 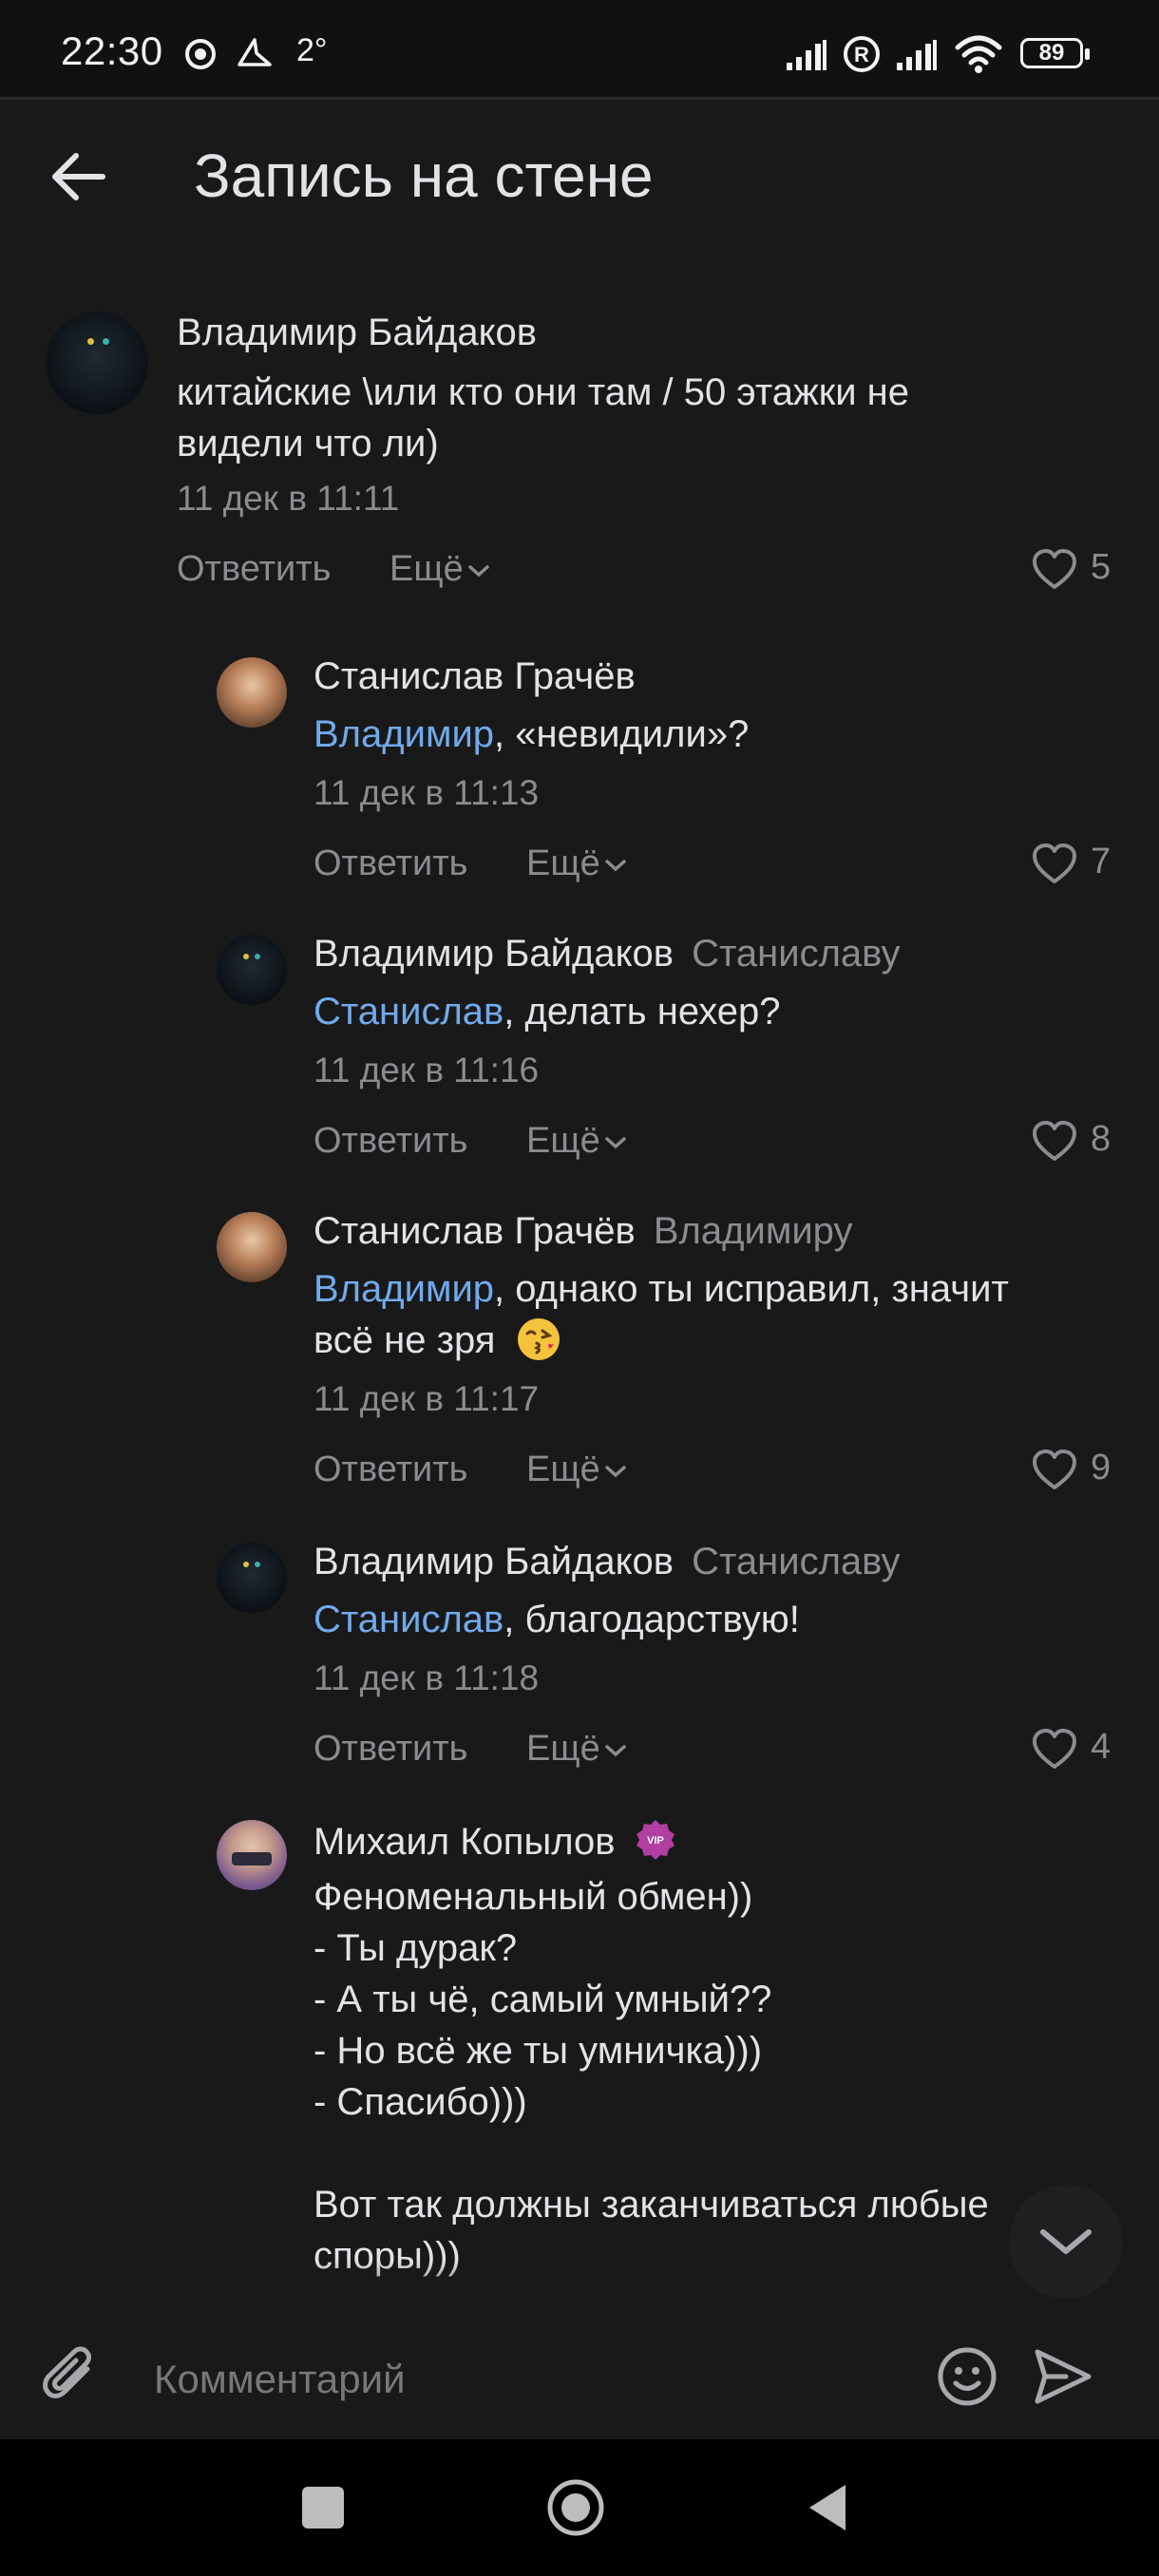 What do you see at coordinates (722, 1340) in the screenshot?
I see `comment-text-line: всё не зря` at bounding box center [722, 1340].